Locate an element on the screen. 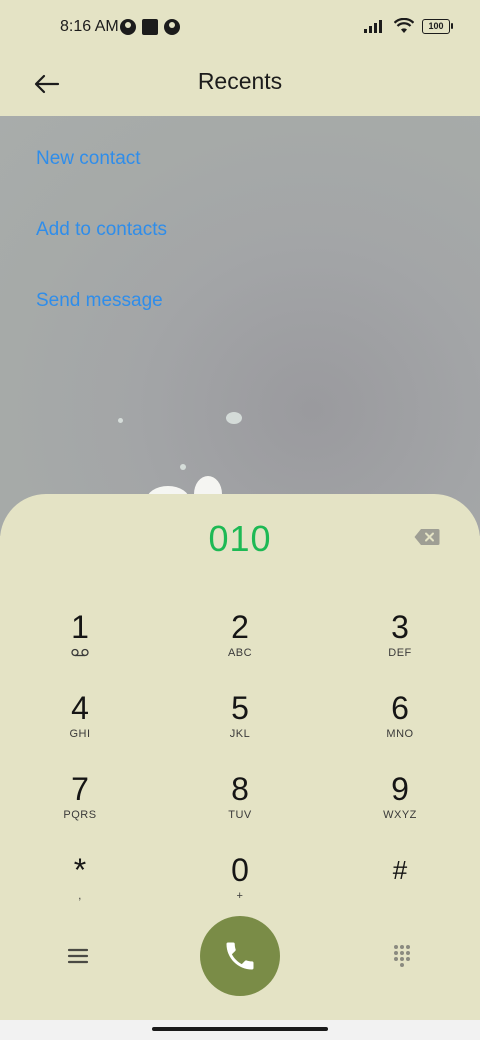 This screenshot has height=1040, width=480. key-hash: # is located at coordinates (400, 884).